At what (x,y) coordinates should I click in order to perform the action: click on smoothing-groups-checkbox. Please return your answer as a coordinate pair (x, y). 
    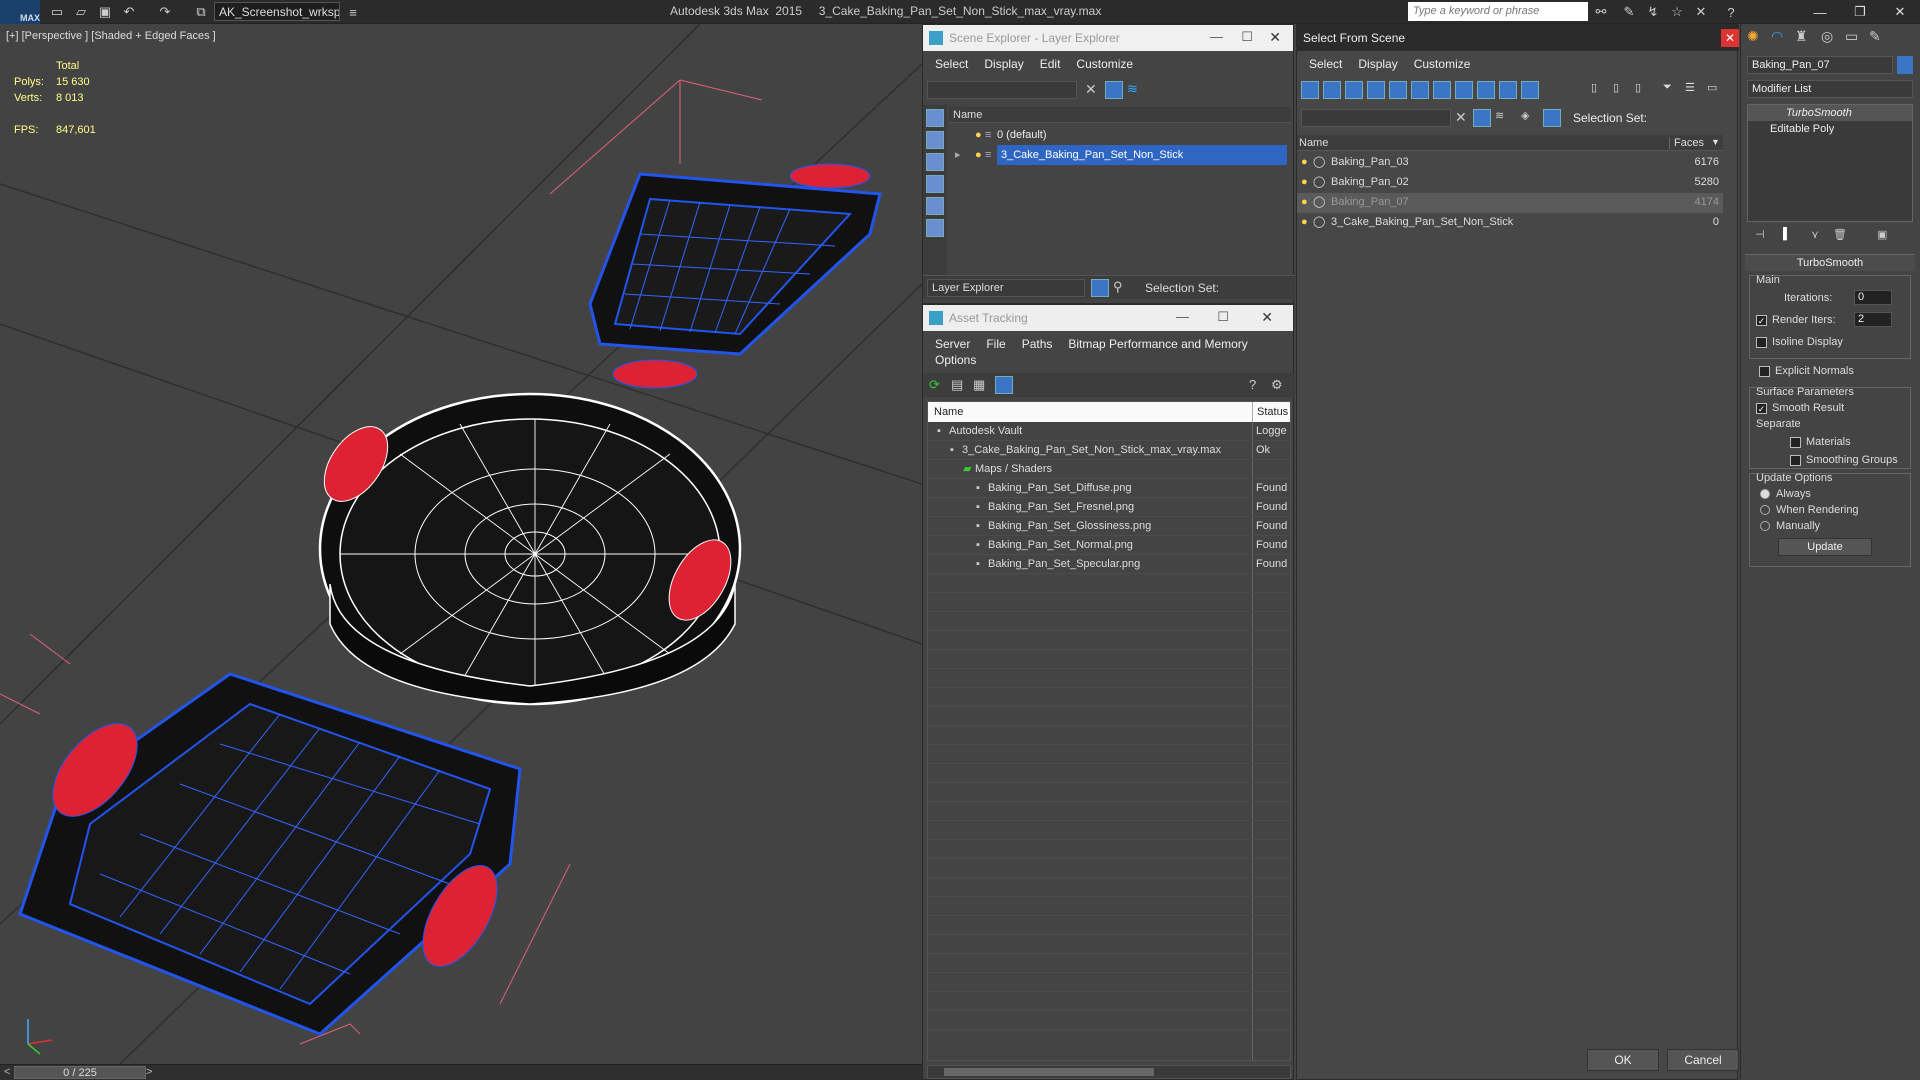
    Looking at the image, I should click on (1798, 460).